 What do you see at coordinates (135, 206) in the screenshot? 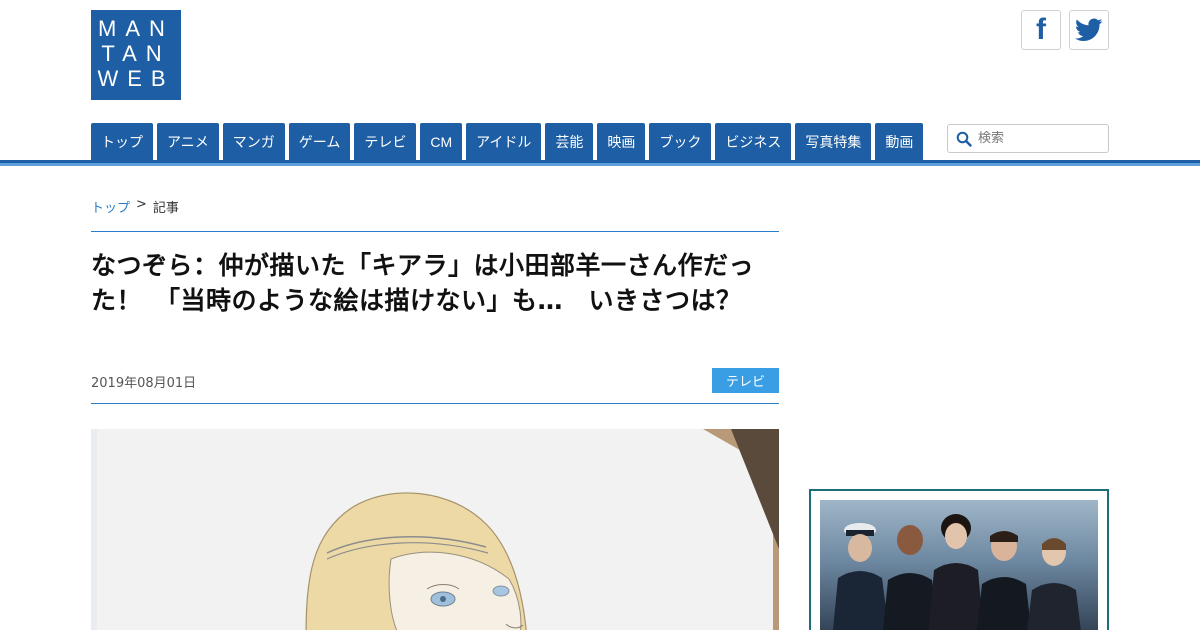
I see `breadcrumb: トップ > 記事` at bounding box center [135, 206].